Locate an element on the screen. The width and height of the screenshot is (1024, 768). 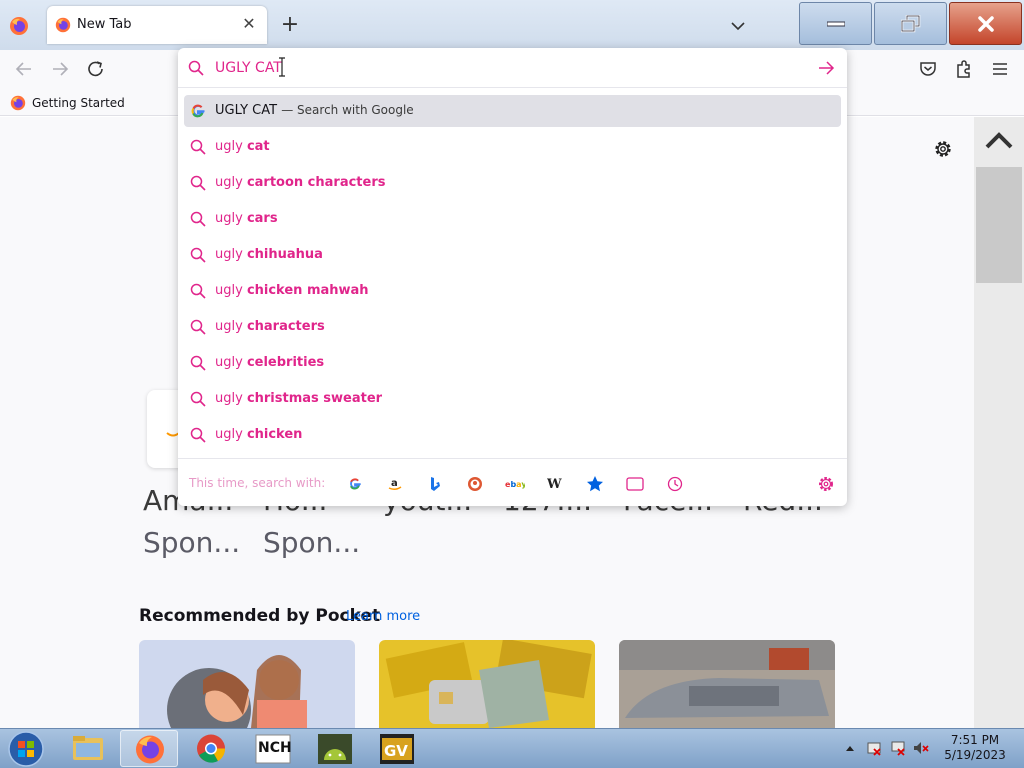
urlbar-input is located at coordinates (505, 68).